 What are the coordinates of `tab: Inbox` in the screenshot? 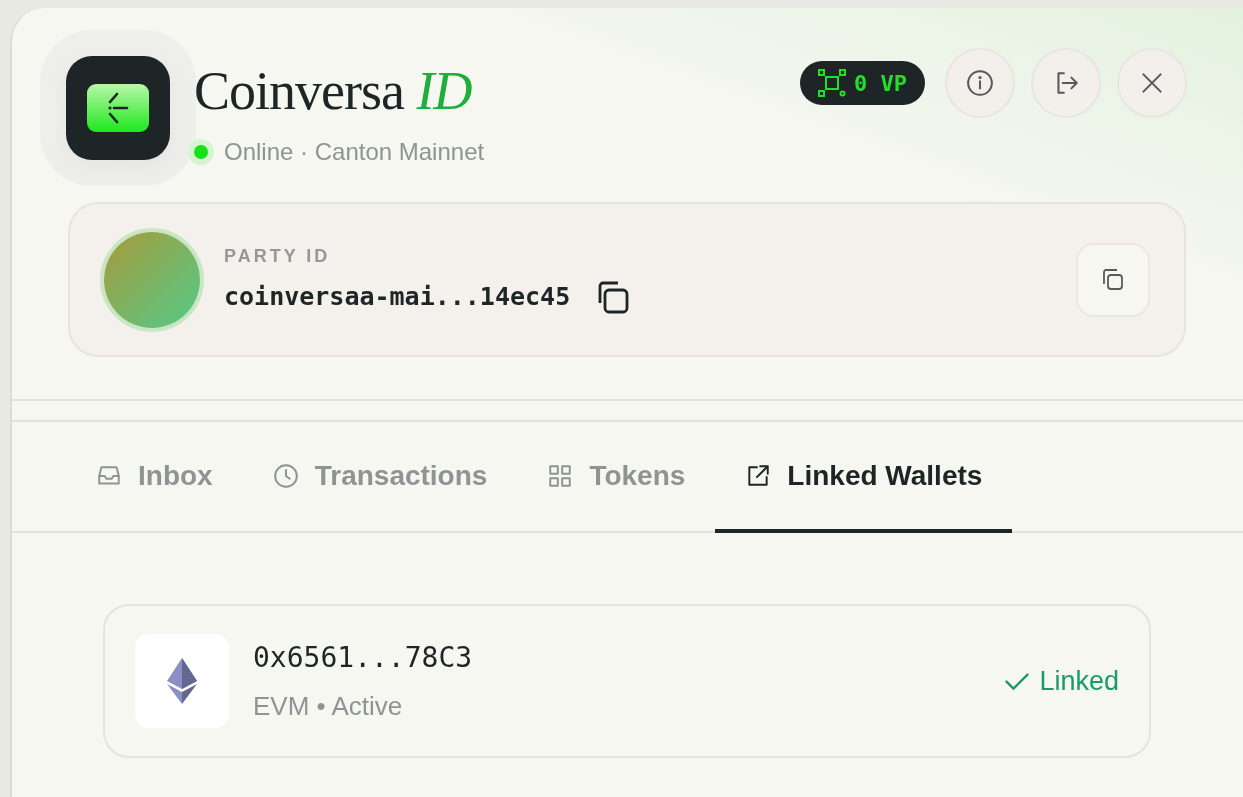 It's located at (154, 477).